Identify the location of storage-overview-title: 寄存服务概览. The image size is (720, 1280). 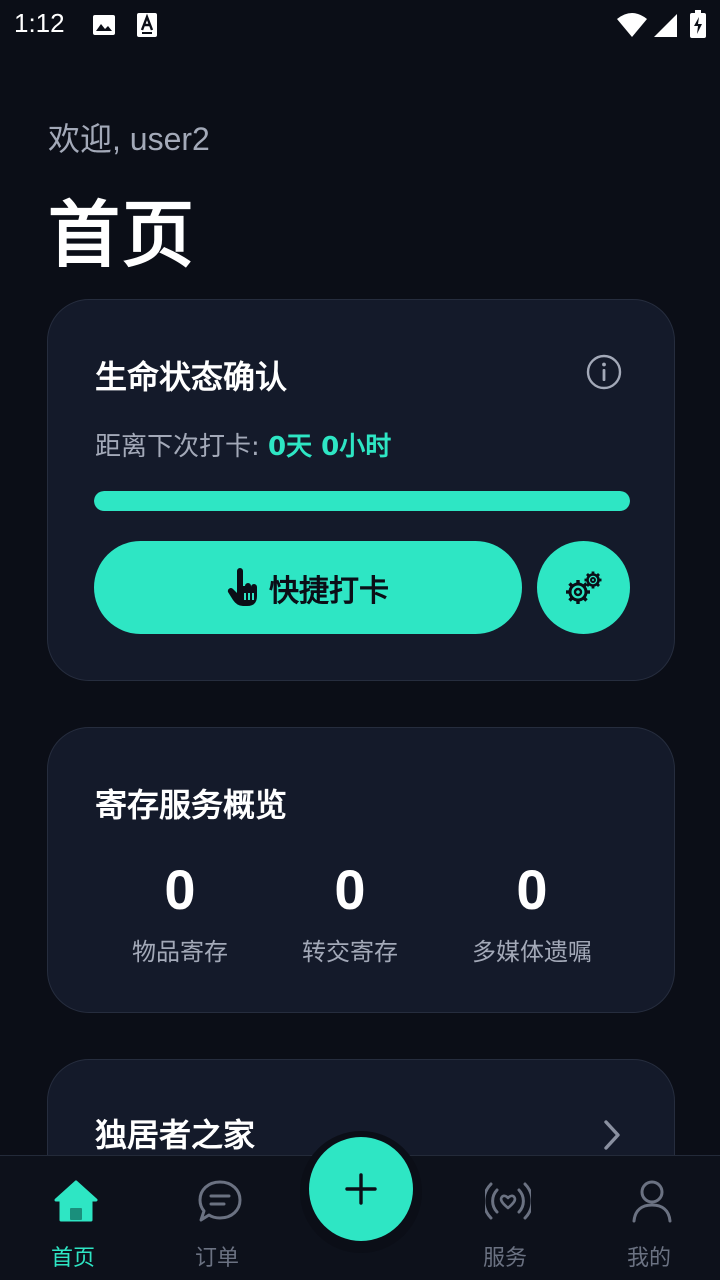
(191, 805).